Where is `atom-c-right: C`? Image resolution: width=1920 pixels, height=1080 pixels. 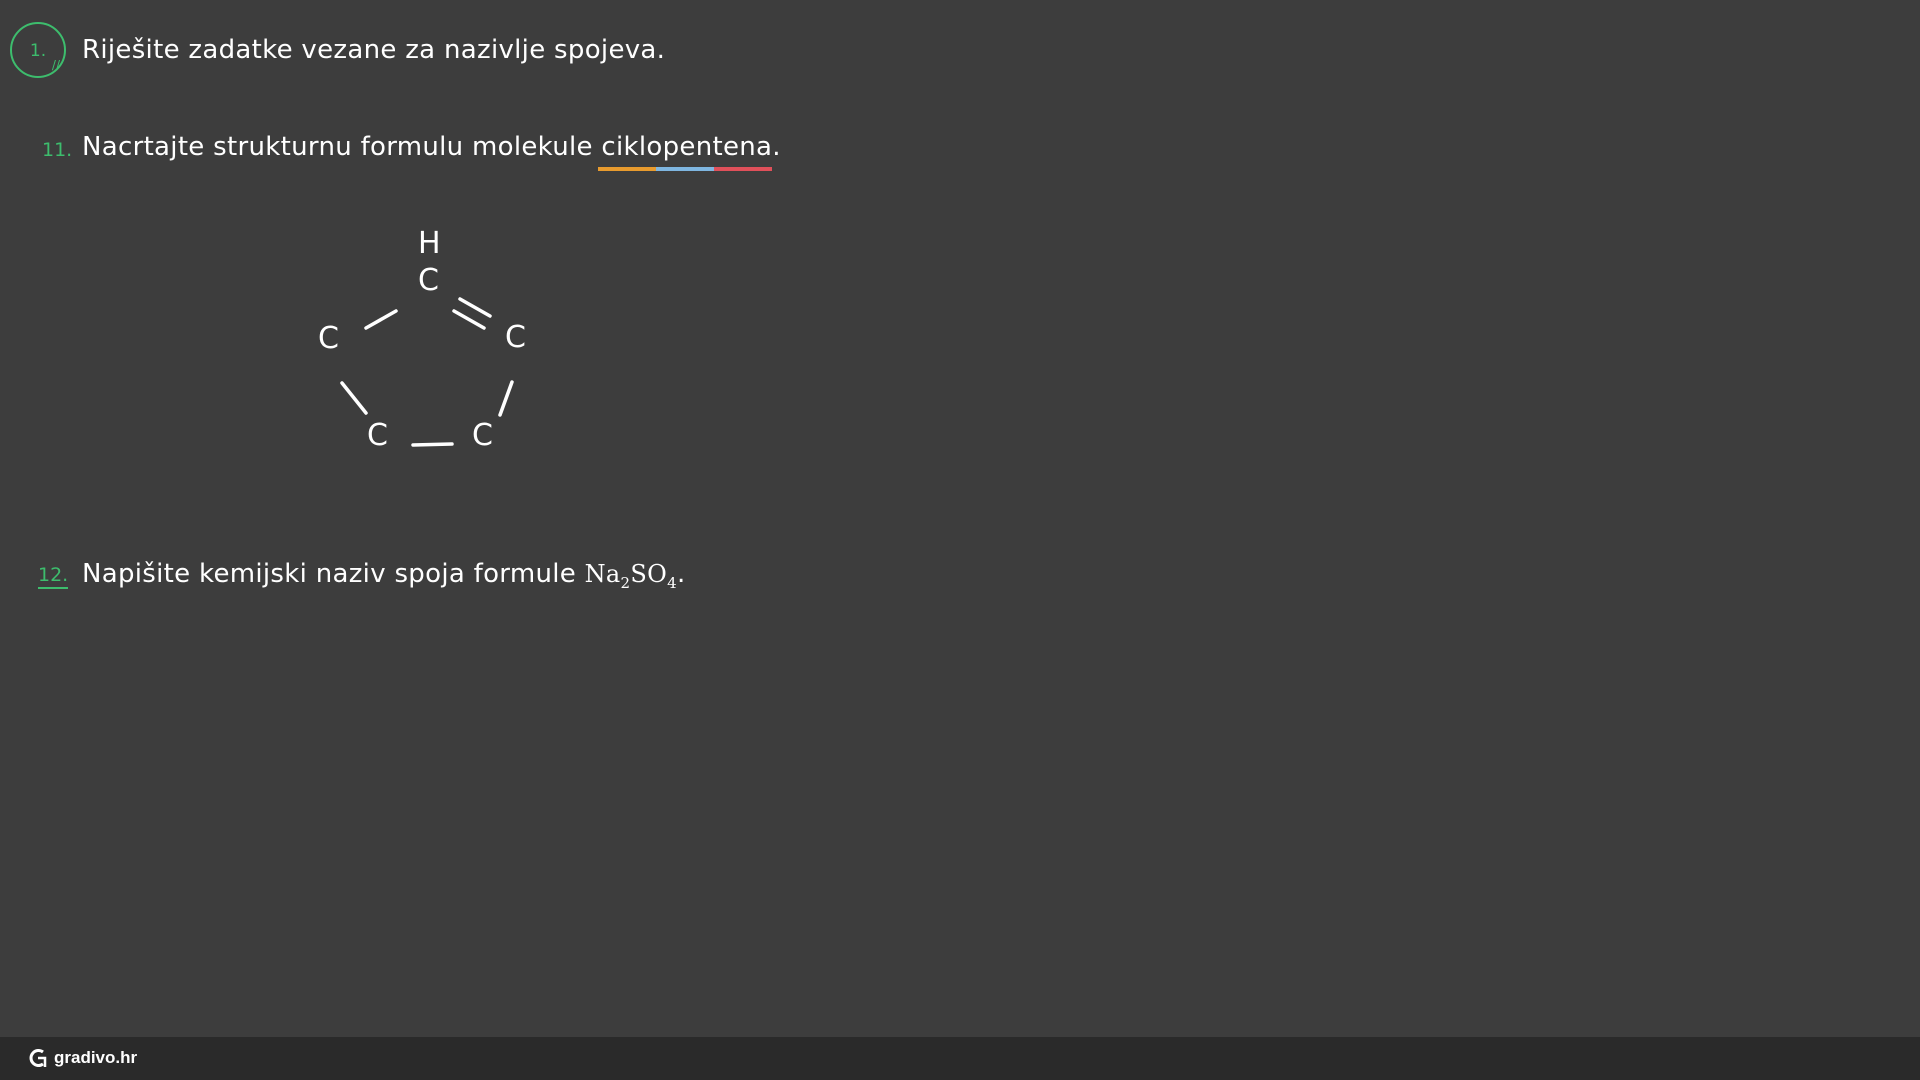
atom-c-right: C is located at coordinates (515, 337).